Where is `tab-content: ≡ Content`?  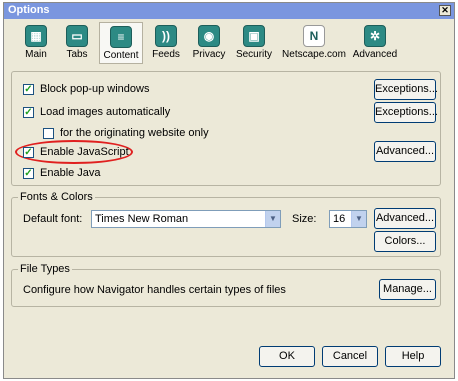 tab-content: ≡ Content is located at coordinates (121, 43).